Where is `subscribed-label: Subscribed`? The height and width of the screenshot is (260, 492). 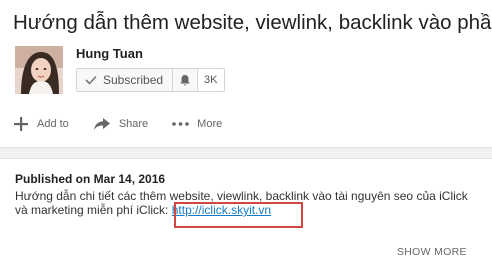 subscribed-label: Subscribed is located at coordinates (133, 80).